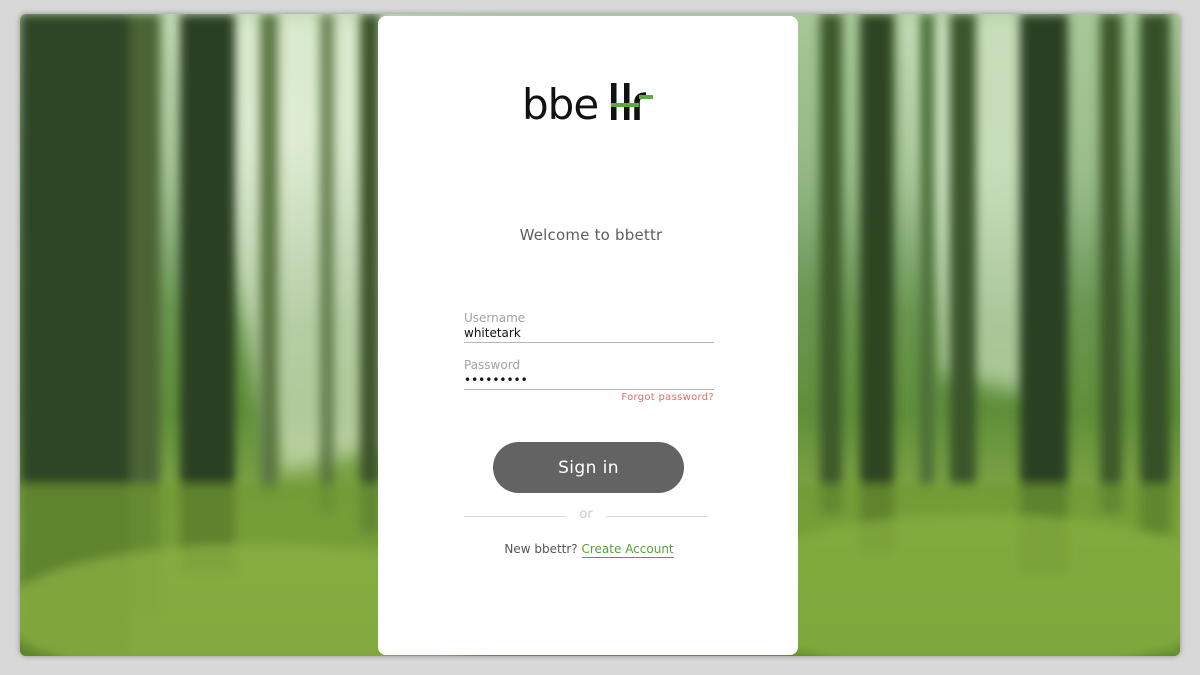  Describe the element at coordinates (667, 397) in the screenshot. I see `forgot-password-link: Forgot password?` at that location.